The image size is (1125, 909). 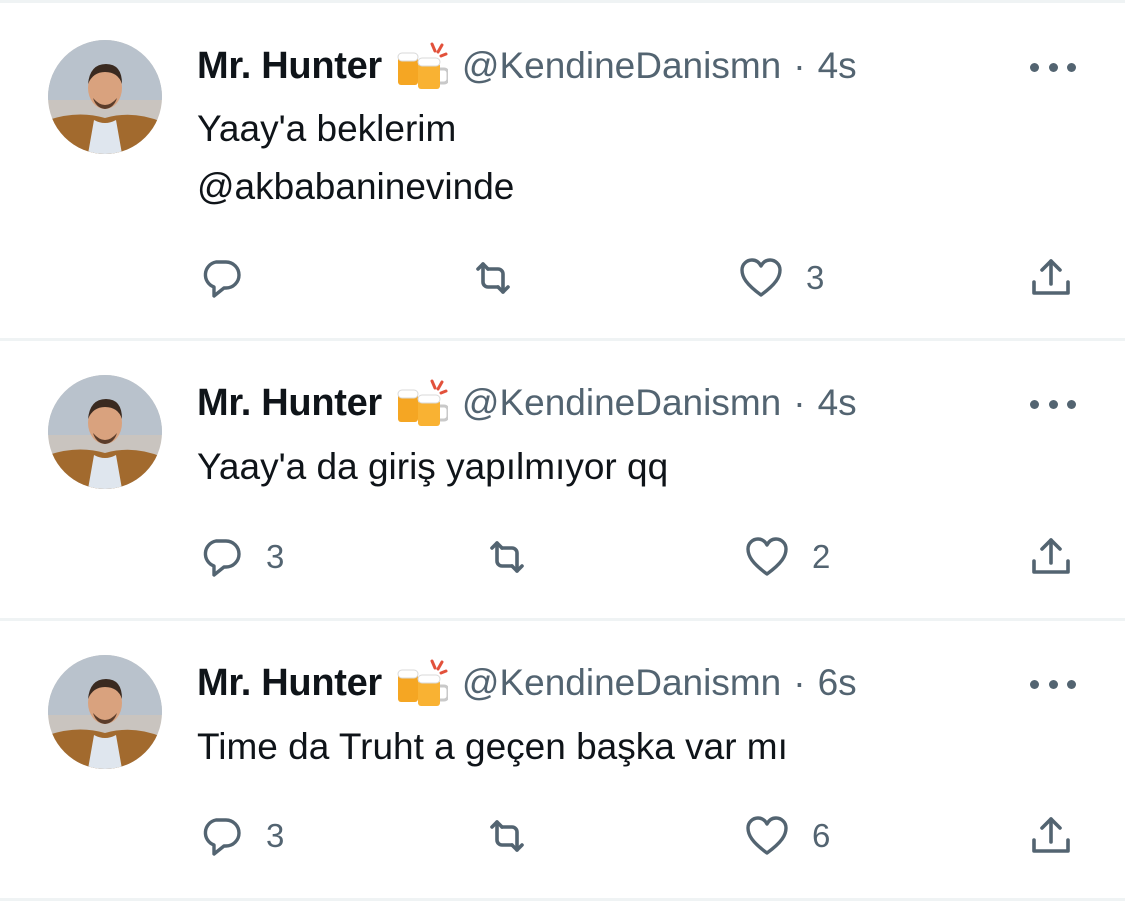 I want to click on bottom-divider, so click(x=562, y=899).